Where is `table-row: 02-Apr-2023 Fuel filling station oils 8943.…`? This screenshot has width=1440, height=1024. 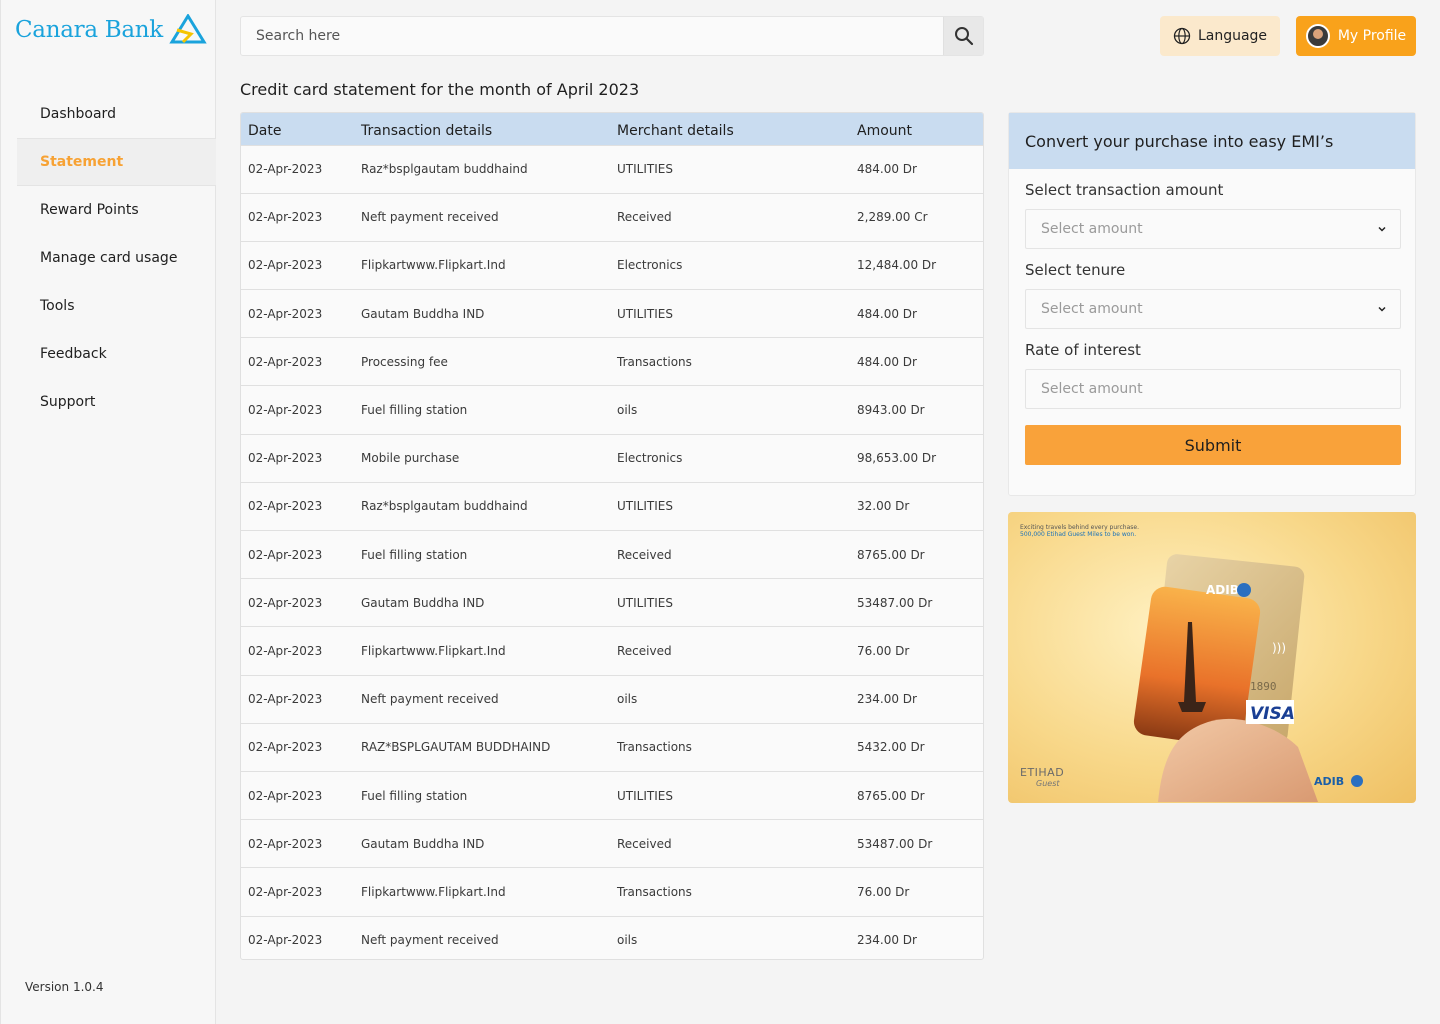
table-row: 02-Apr-2023 Fuel filling station oils 8943.… is located at coordinates (612, 409).